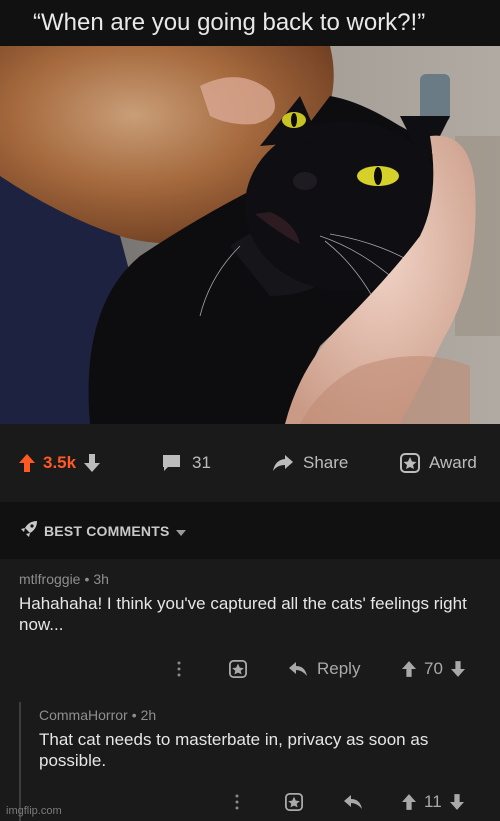  I want to click on sort-selector: BEST COMMENTS, so click(103, 530).